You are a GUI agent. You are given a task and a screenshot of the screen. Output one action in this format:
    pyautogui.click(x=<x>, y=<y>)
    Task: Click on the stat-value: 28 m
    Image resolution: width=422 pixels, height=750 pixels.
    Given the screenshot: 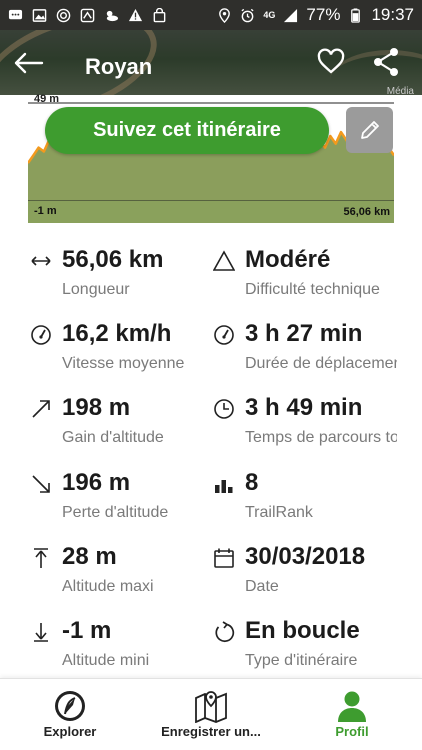 What is the action you would take?
    pyautogui.click(x=89, y=556)
    